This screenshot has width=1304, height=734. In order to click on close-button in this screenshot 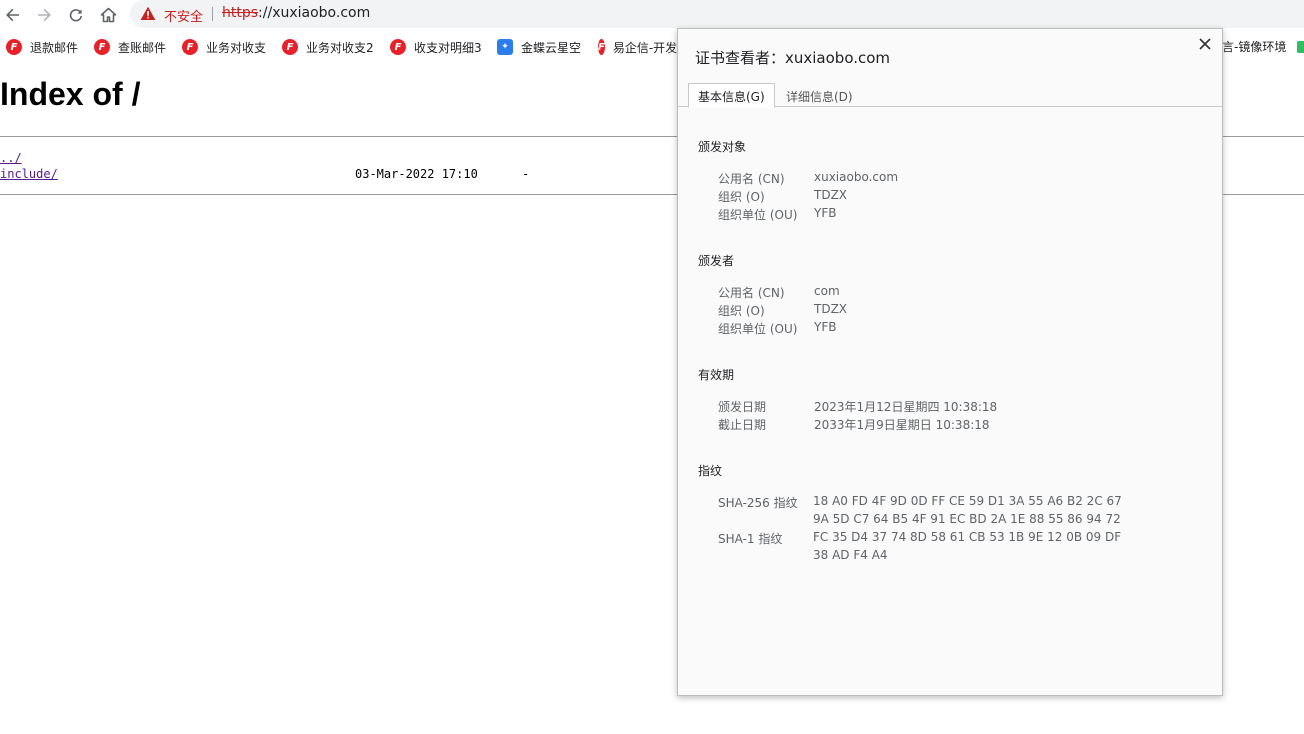, I will do `click(1205, 44)`.